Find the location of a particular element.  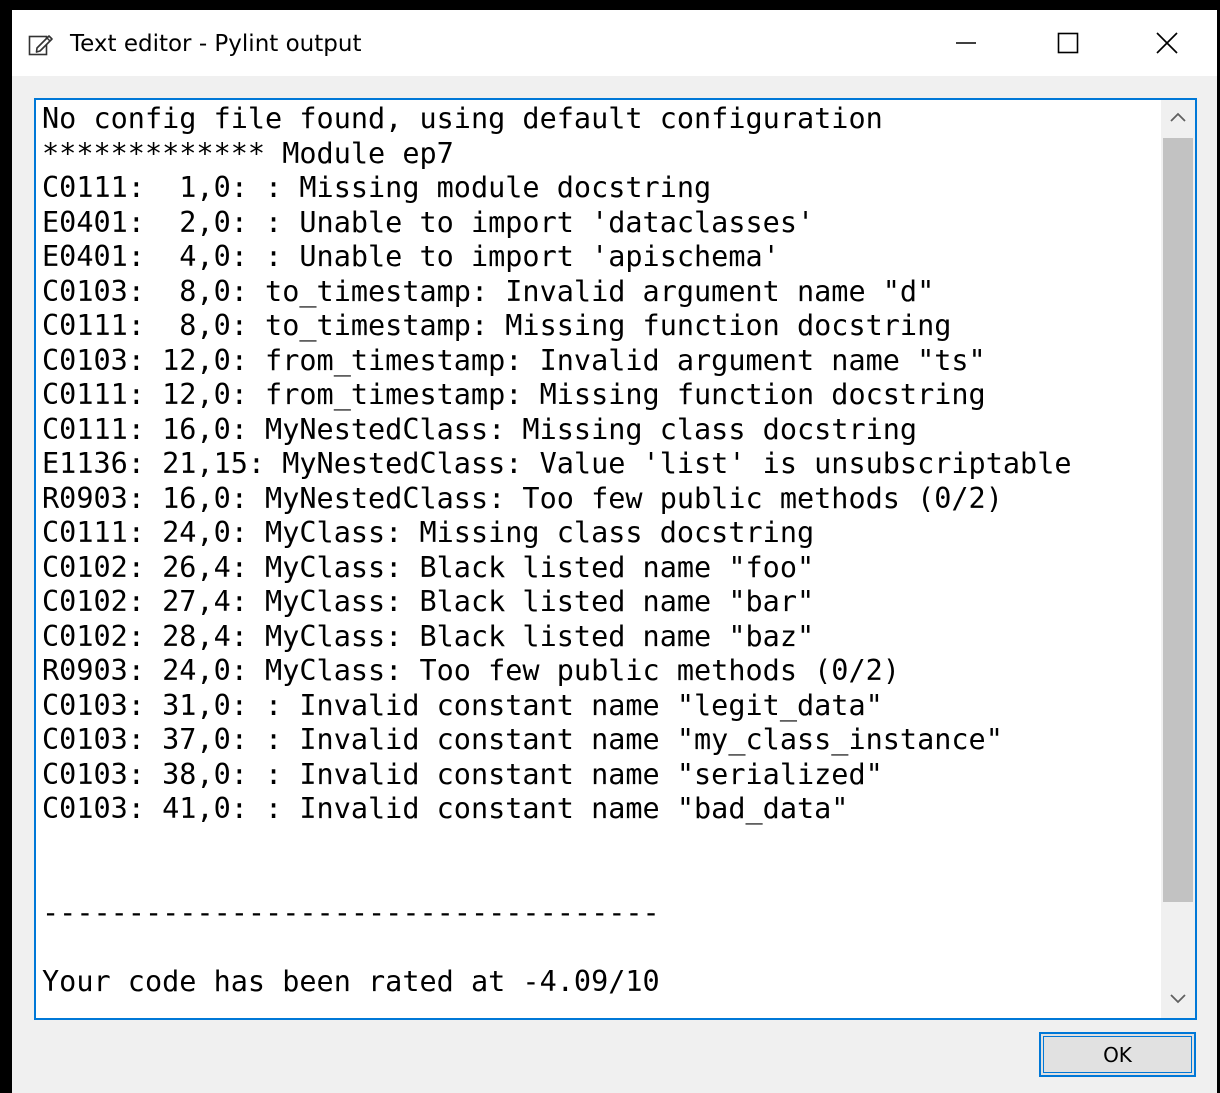

maximize-icon is located at coordinates (1068, 43).